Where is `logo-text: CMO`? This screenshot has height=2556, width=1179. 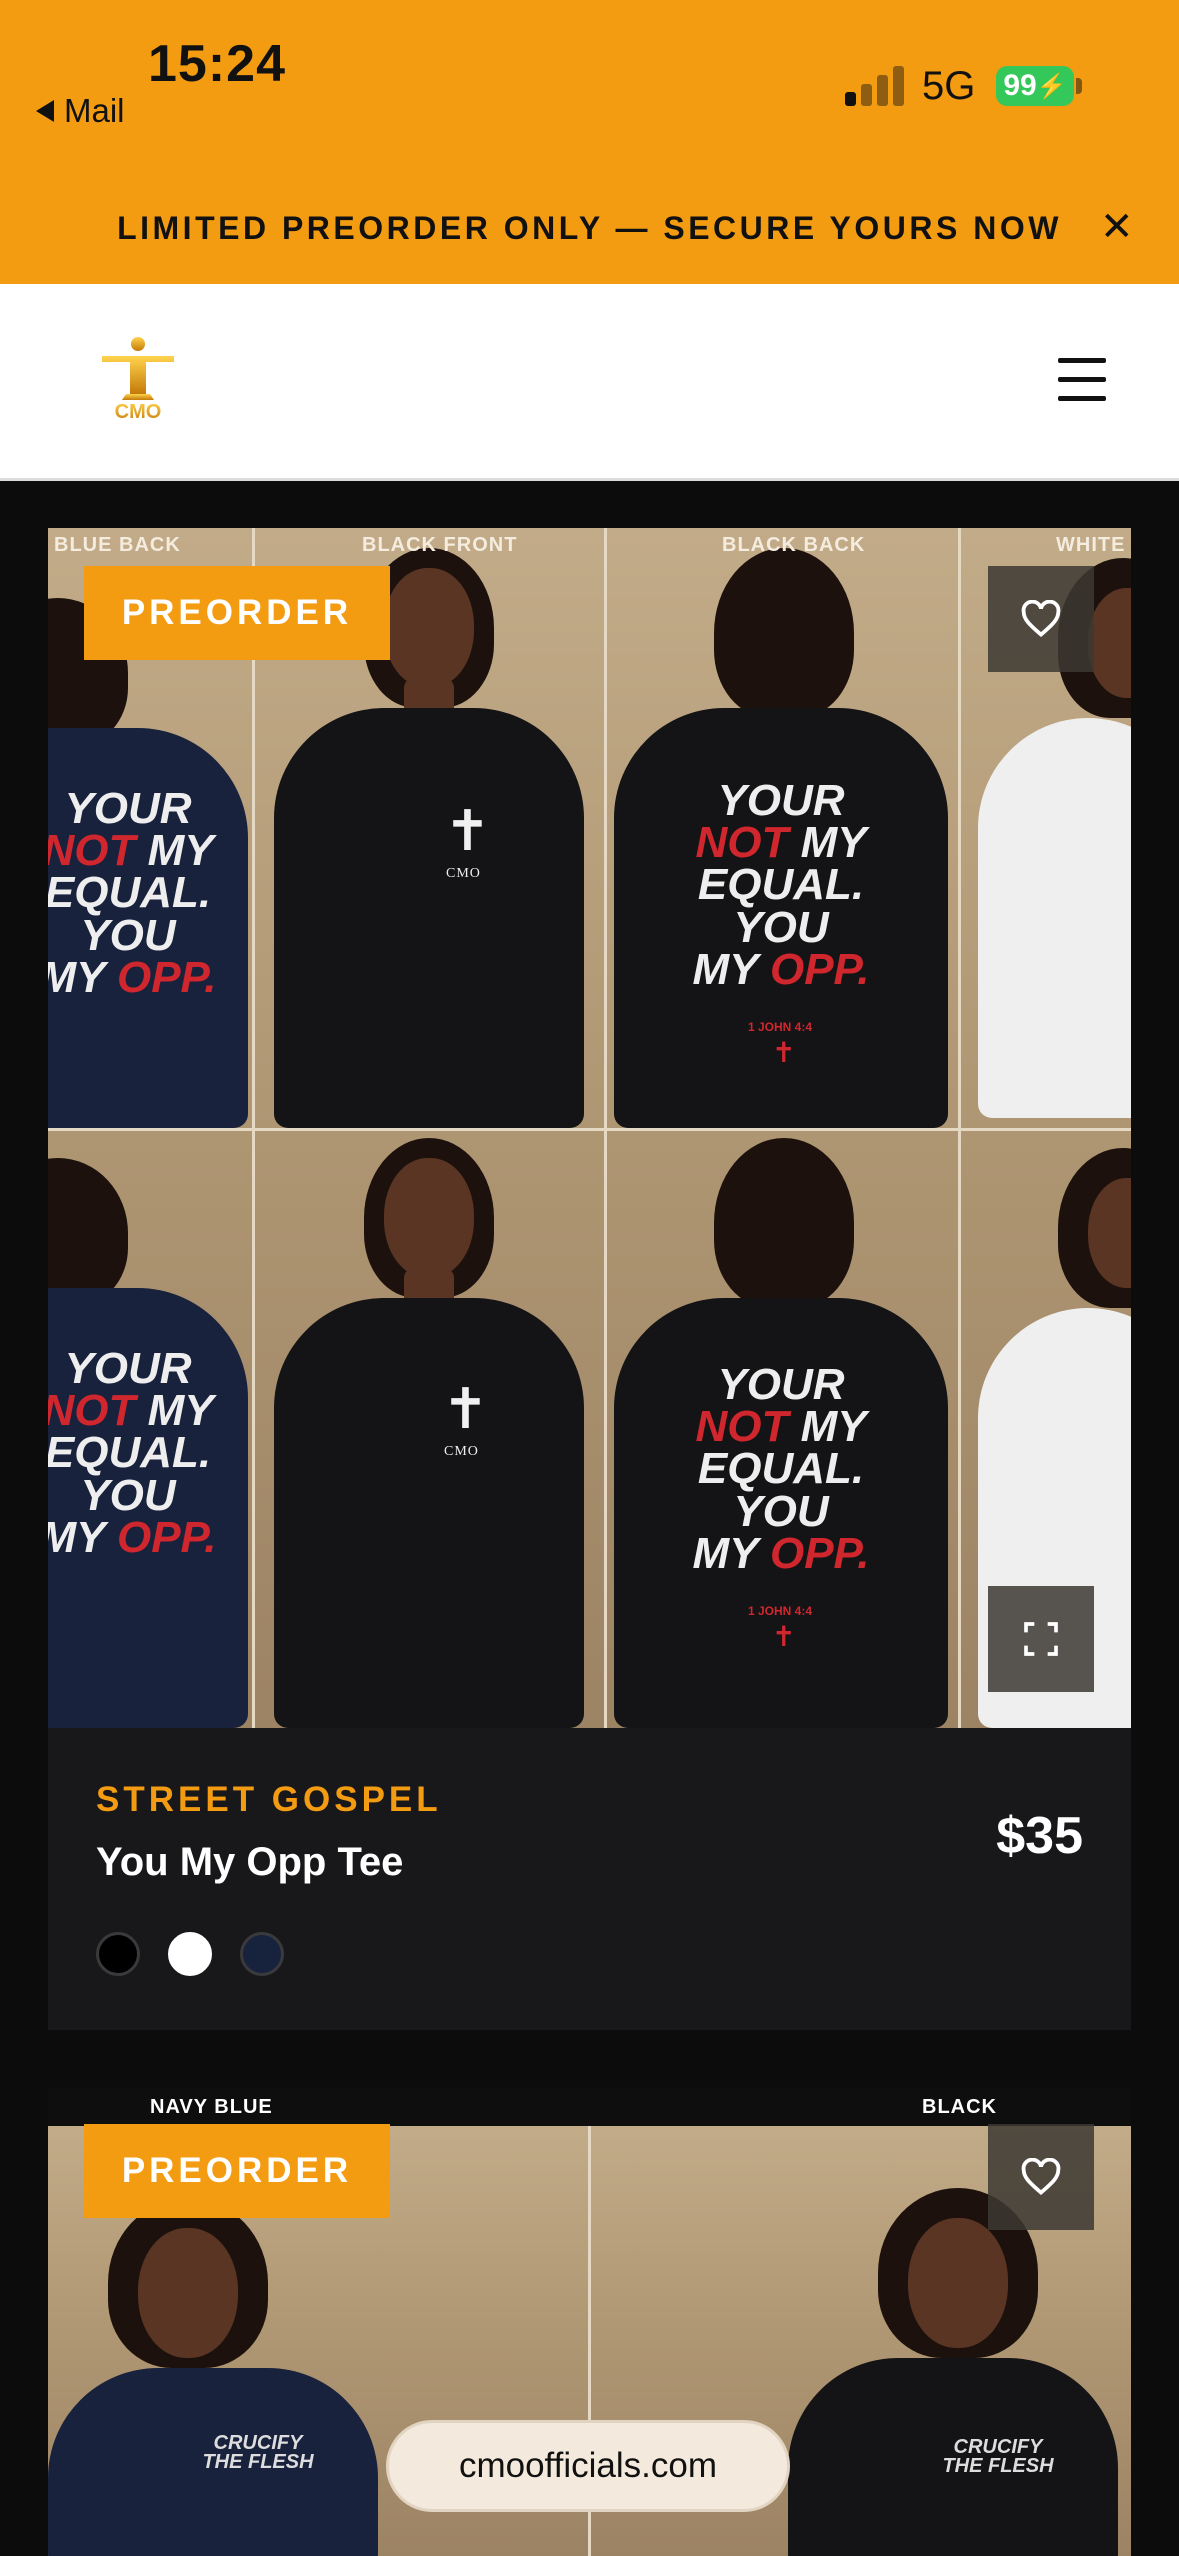
logo-text: CMO is located at coordinates (138, 412).